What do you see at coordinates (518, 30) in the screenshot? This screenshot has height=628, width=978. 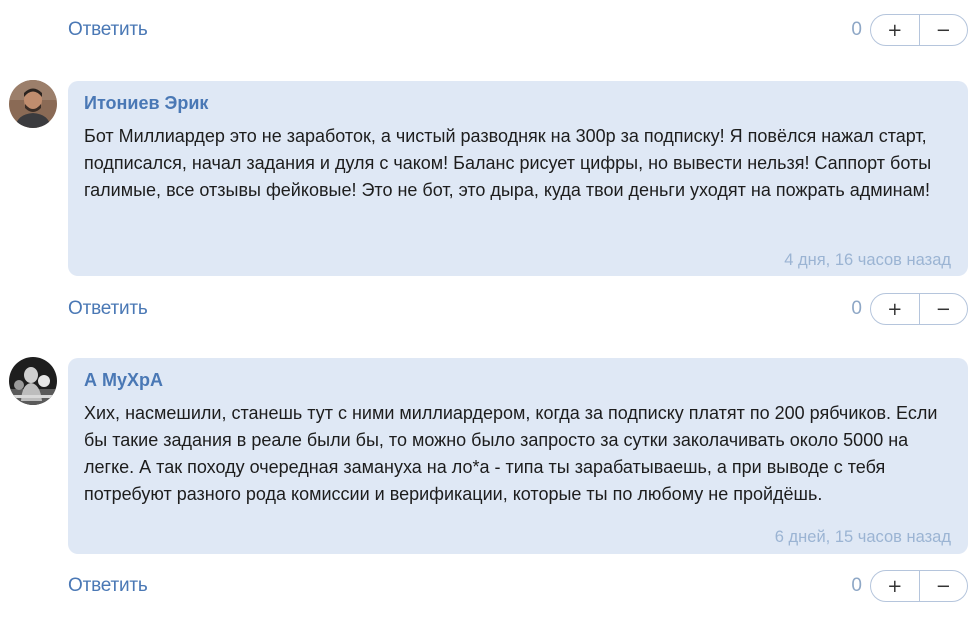 I see `reply-row-top: Ответить 0 + −` at bounding box center [518, 30].